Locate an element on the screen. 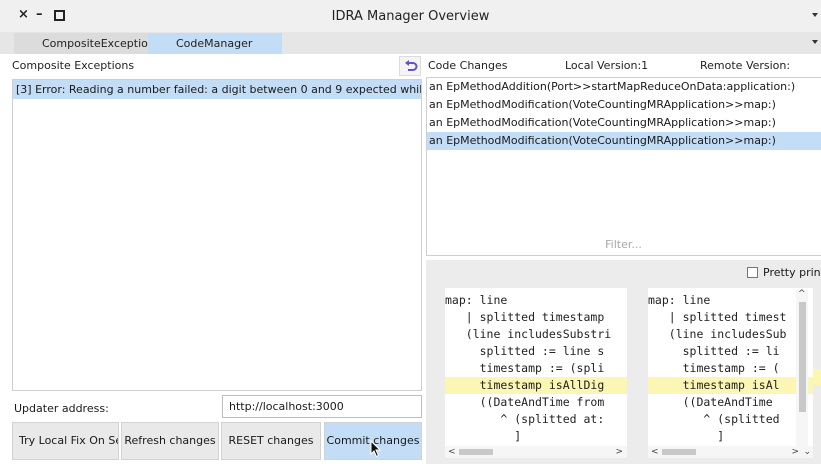 The width and height of the screenshot is (821, 464). window-title: IDRA Manager Overview is located at coordinates (410, 16).